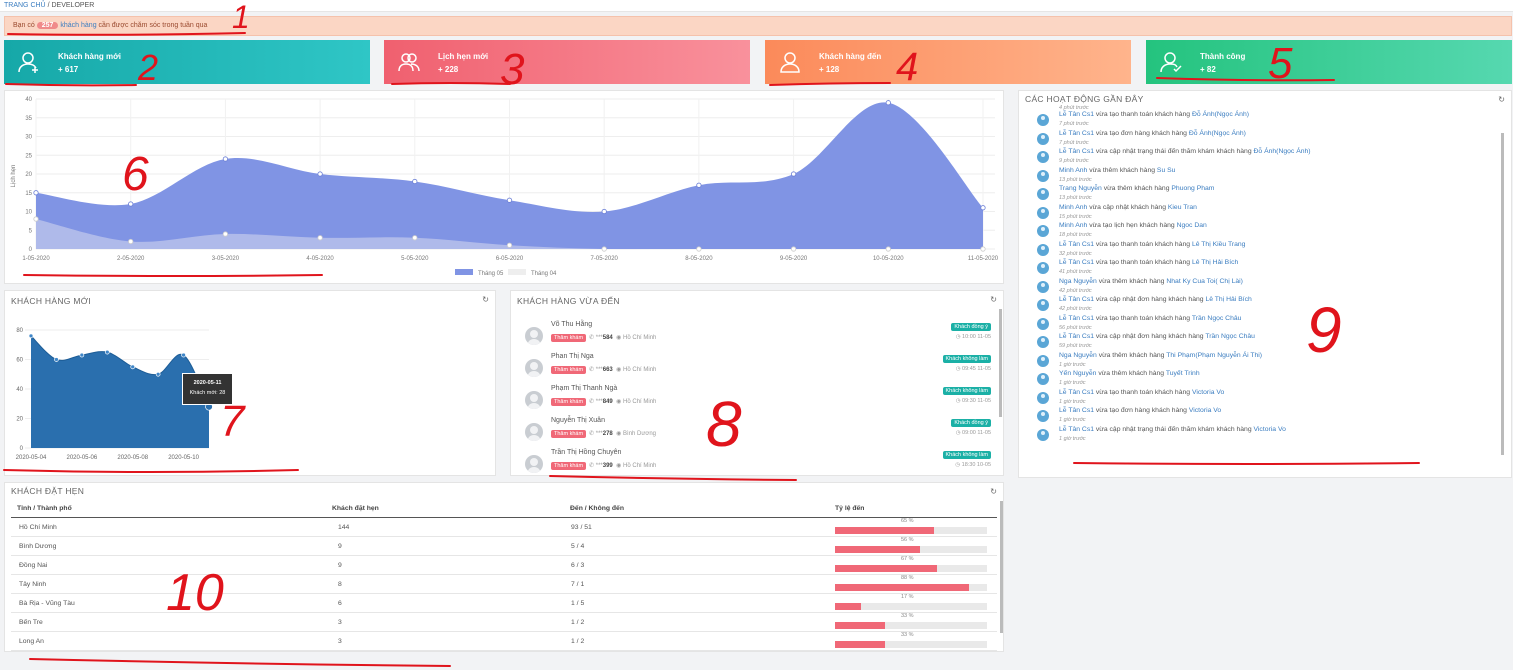  Describe the element at coordinates (911, 606) in the screenshot. I see `rate-bar` at that location.